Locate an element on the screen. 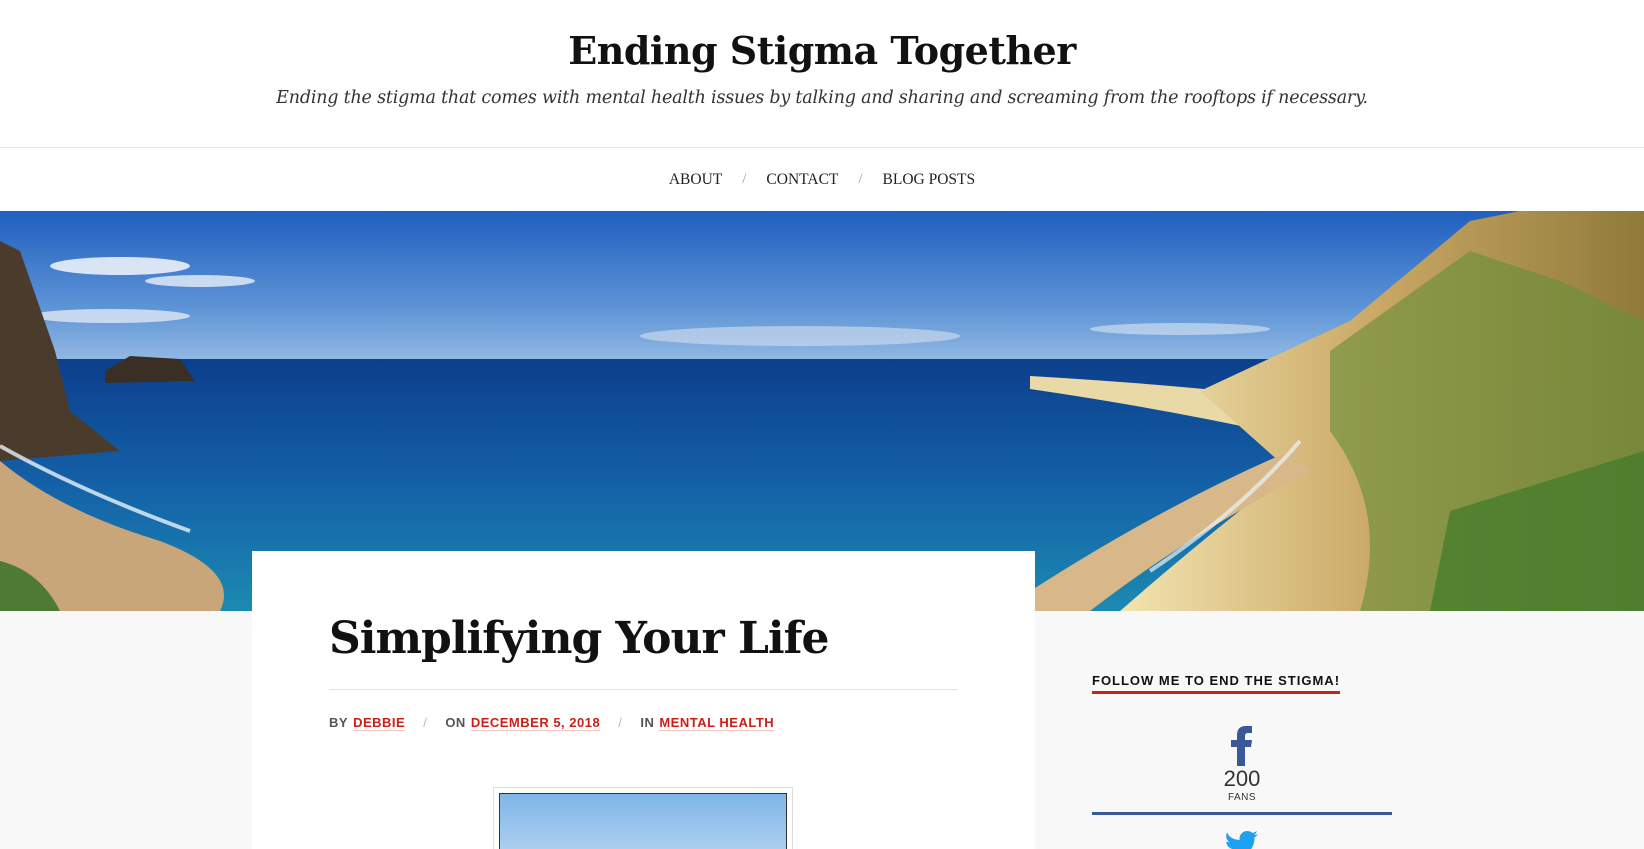 This screenshot has width=1644, height=849. social-counter-widget: 200 Fans is located at coordinates (1242, 787).